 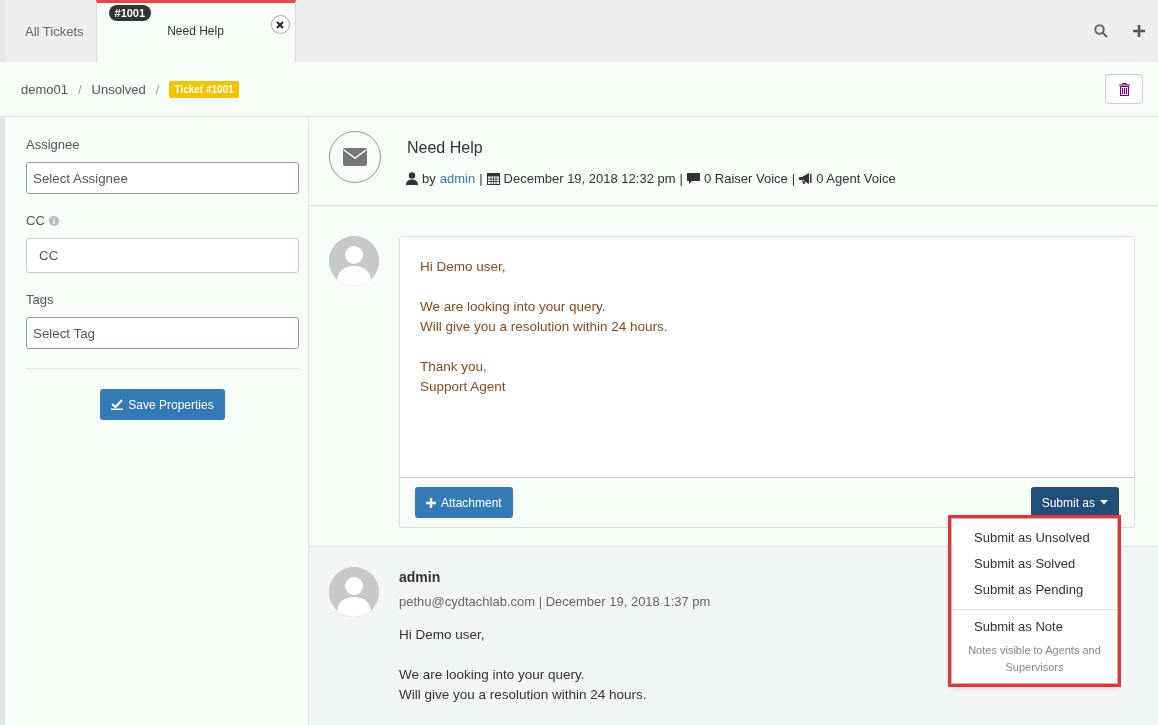 I want to click on input-field: Select Tag, so click(x=162, y=333).